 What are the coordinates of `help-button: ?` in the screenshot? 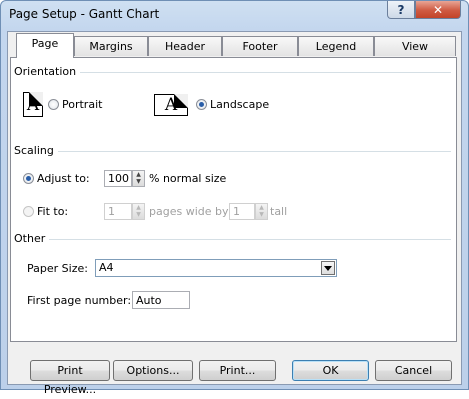 It's located at (401, 10).